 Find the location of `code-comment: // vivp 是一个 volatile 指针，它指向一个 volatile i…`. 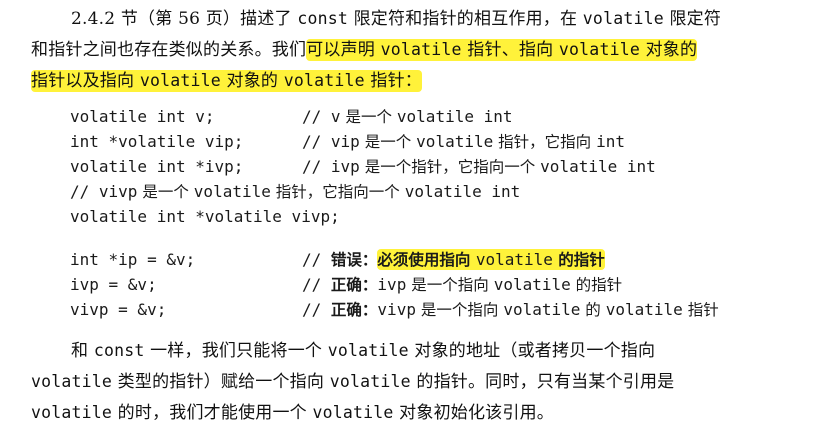

code-comment: // vivp 是一个 volatile 指针，它指向一个 volatile i… is located at coordinates (295, 192).